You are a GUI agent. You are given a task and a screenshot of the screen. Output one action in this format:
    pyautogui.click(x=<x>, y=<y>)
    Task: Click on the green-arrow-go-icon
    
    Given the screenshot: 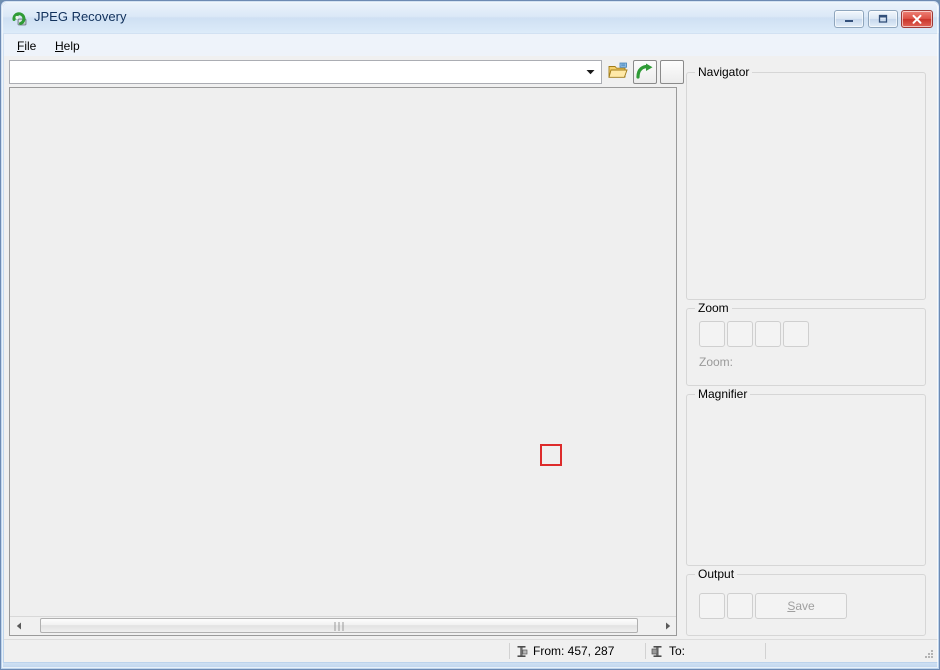 What is the action you would take?
    pyautogui.click(x=645, y=72)
    